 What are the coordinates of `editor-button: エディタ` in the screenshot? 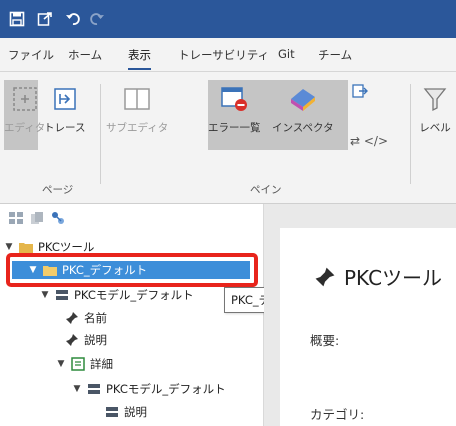 It's located at (24, 109).